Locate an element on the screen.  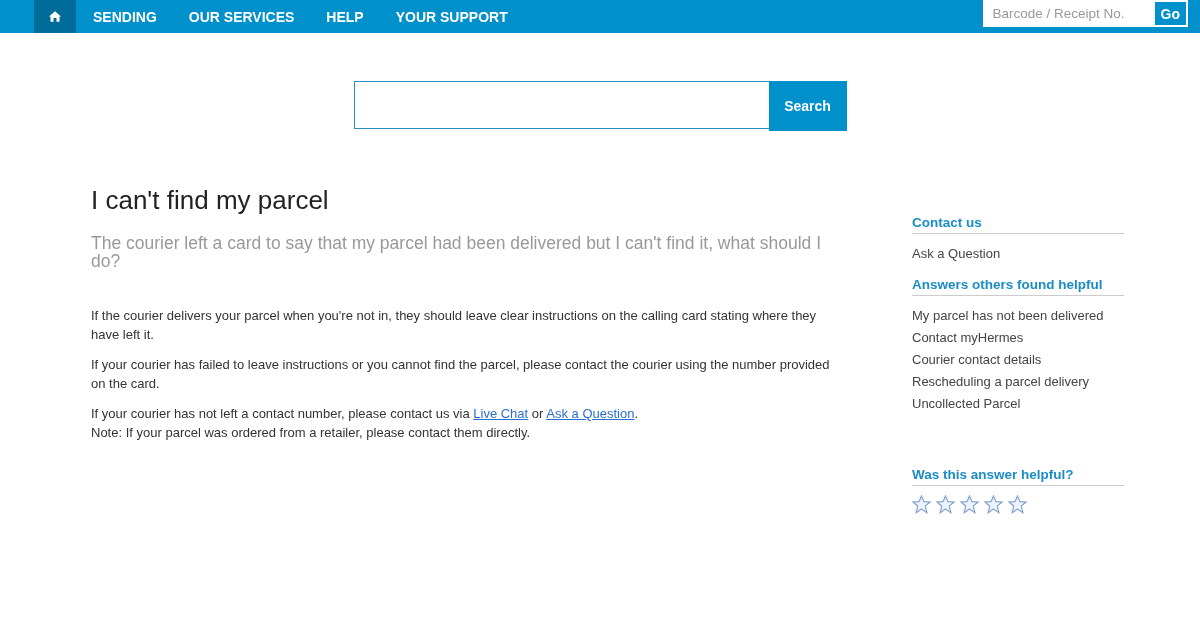
sidebar-link: Courier contact details is located at coordinates (1018, 360).